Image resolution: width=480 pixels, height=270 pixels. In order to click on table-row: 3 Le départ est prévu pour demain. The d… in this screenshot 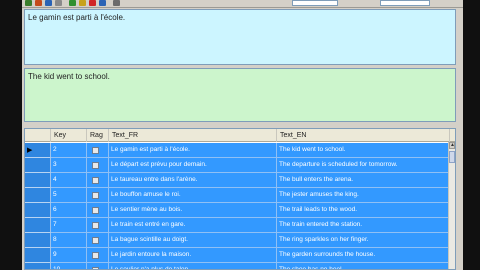, I will do `click(240, 165)`.